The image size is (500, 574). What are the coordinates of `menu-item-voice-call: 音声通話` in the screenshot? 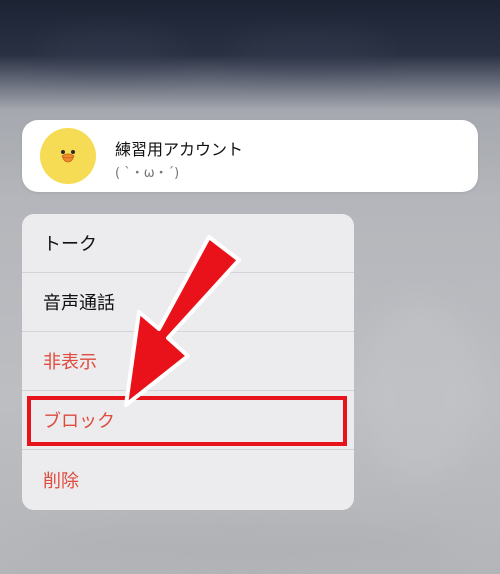 It's located at (188, 302).